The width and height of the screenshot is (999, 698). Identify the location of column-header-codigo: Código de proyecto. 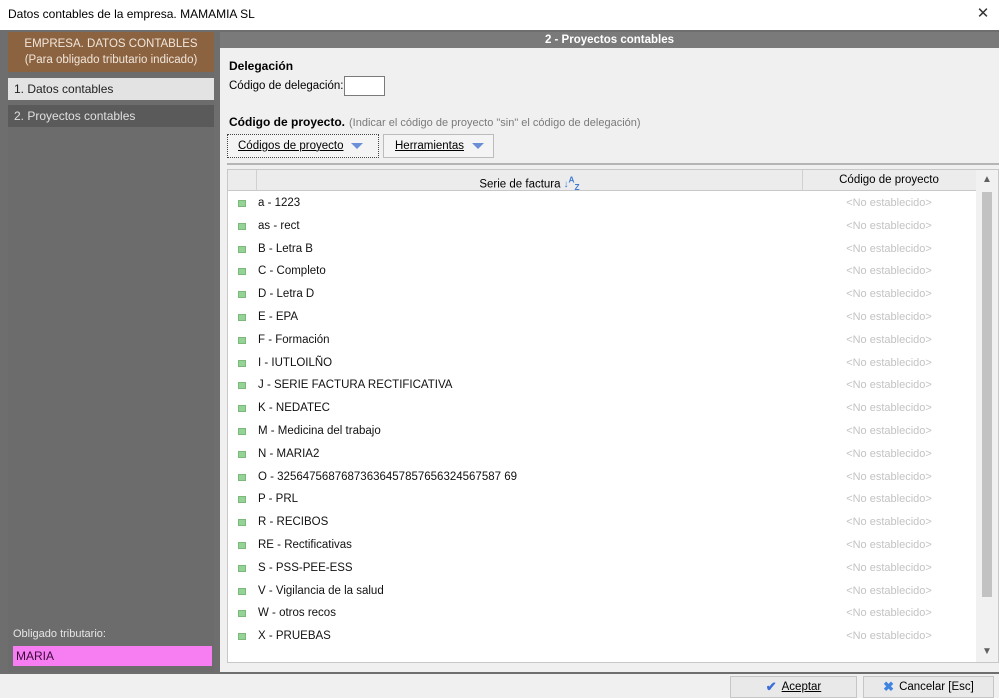
(889, 180).